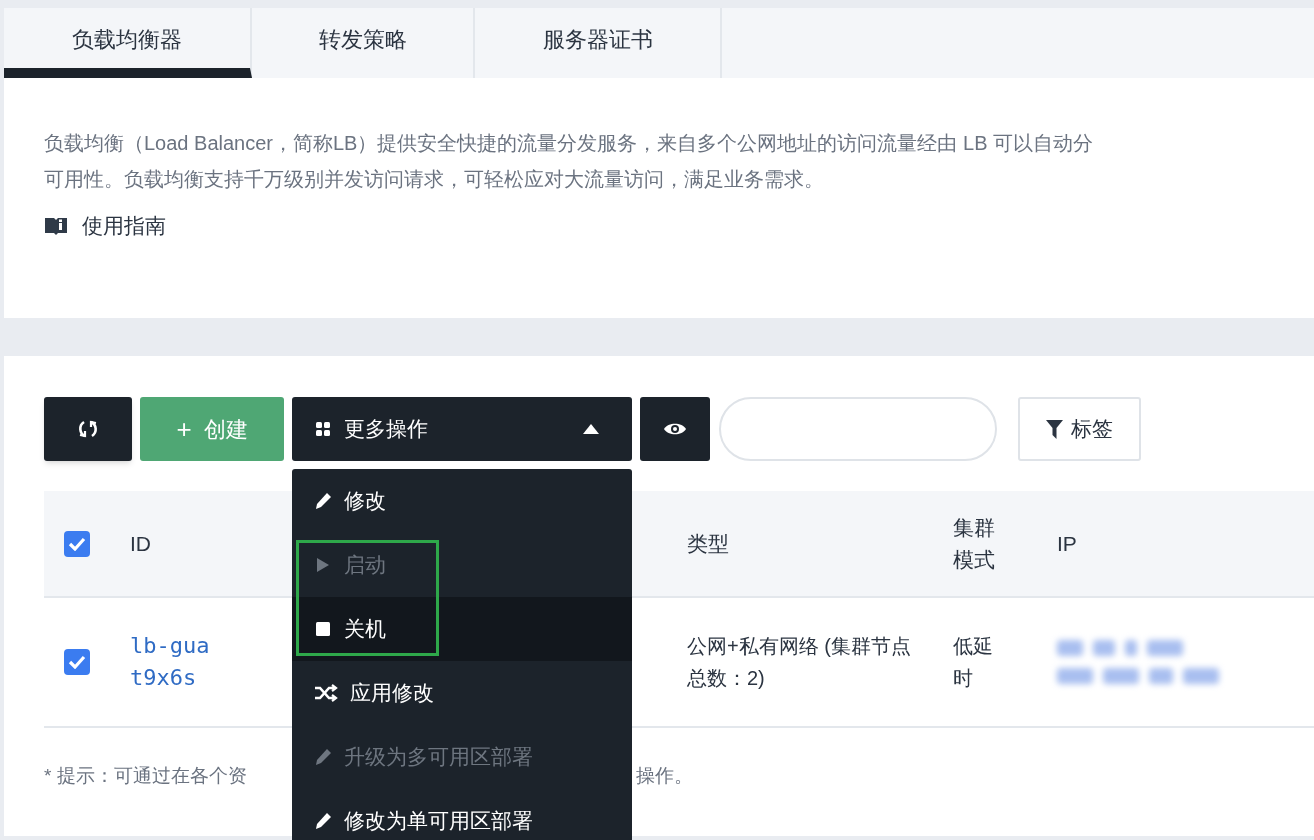  What do you see at coordinates (105, 226) in the screenshot?
I see `guide-link: 使用指南` at bounding box center [105, 226].